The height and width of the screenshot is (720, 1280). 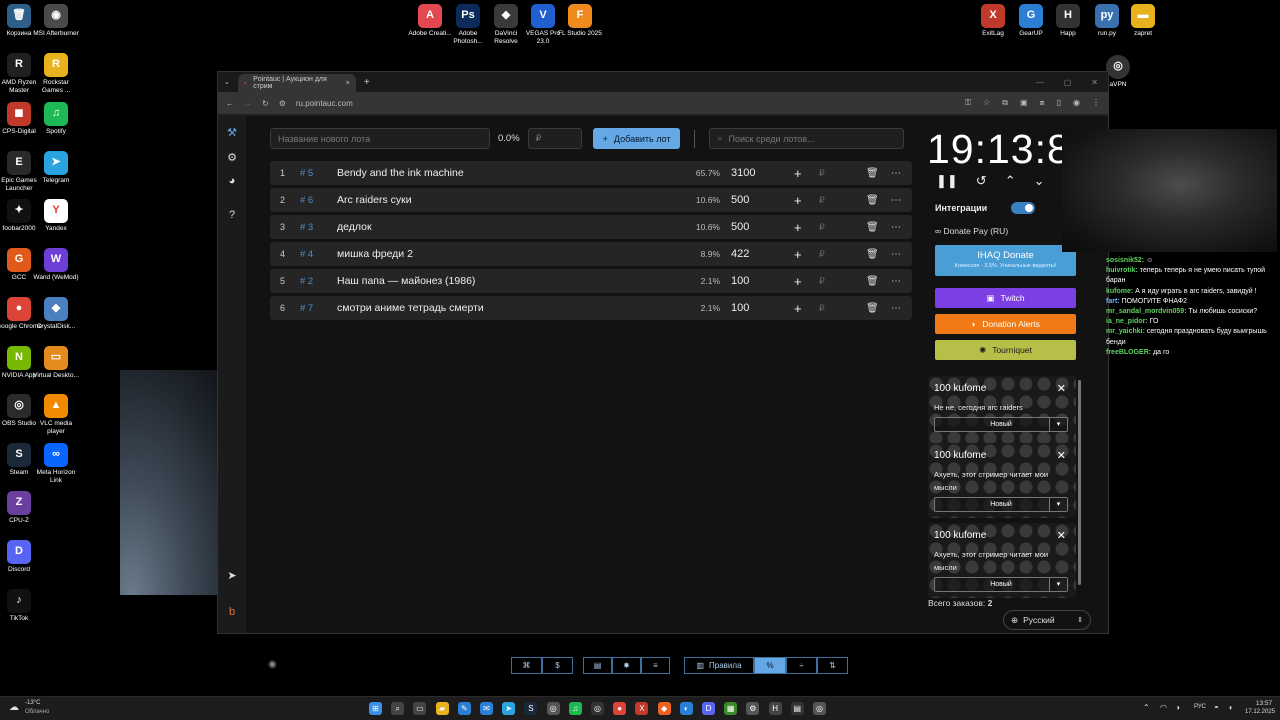 What do you see at coordinates (526, 665) in the screenshot?
I see `github-icon: ⌘` at bounding box center [526, 665].